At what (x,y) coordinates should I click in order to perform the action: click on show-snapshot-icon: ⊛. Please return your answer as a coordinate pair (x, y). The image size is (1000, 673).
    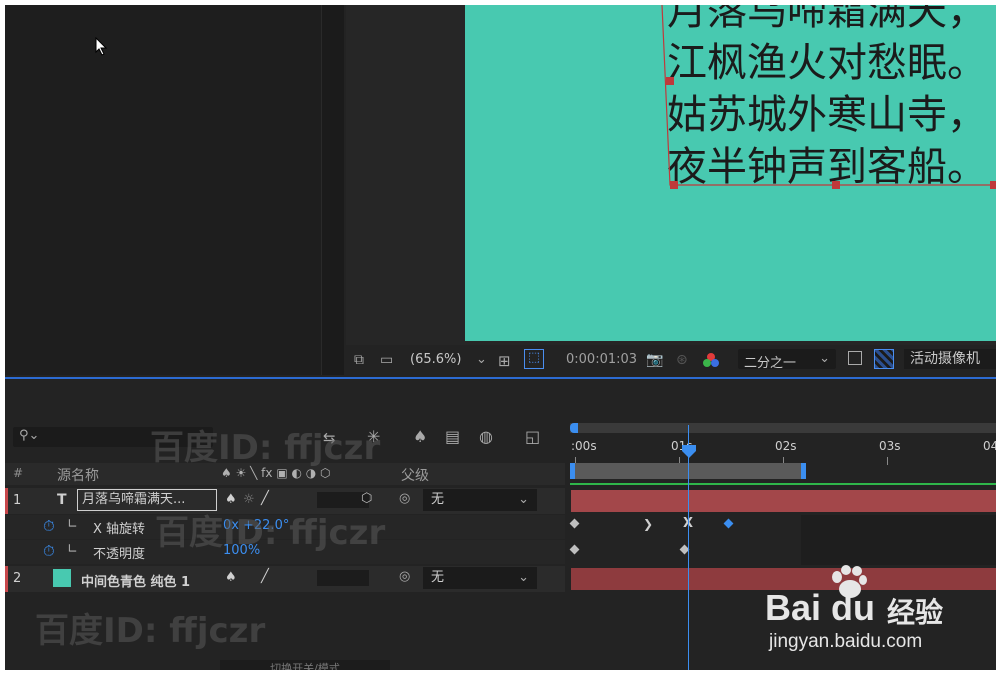
    Looking at the image, I should click on (682, 360).